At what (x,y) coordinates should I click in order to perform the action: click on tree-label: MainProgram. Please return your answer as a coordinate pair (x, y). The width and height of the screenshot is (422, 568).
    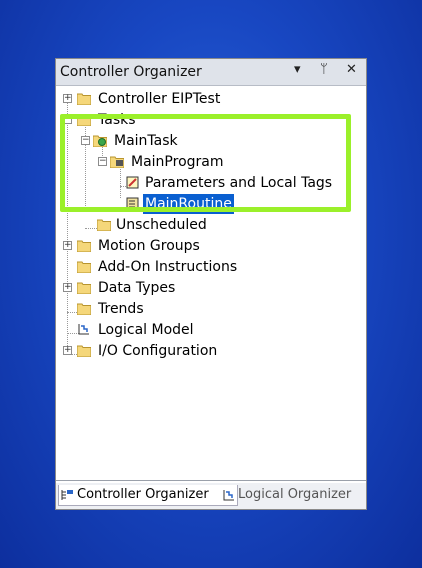
    Looking at the image, I should click on (177, 162).